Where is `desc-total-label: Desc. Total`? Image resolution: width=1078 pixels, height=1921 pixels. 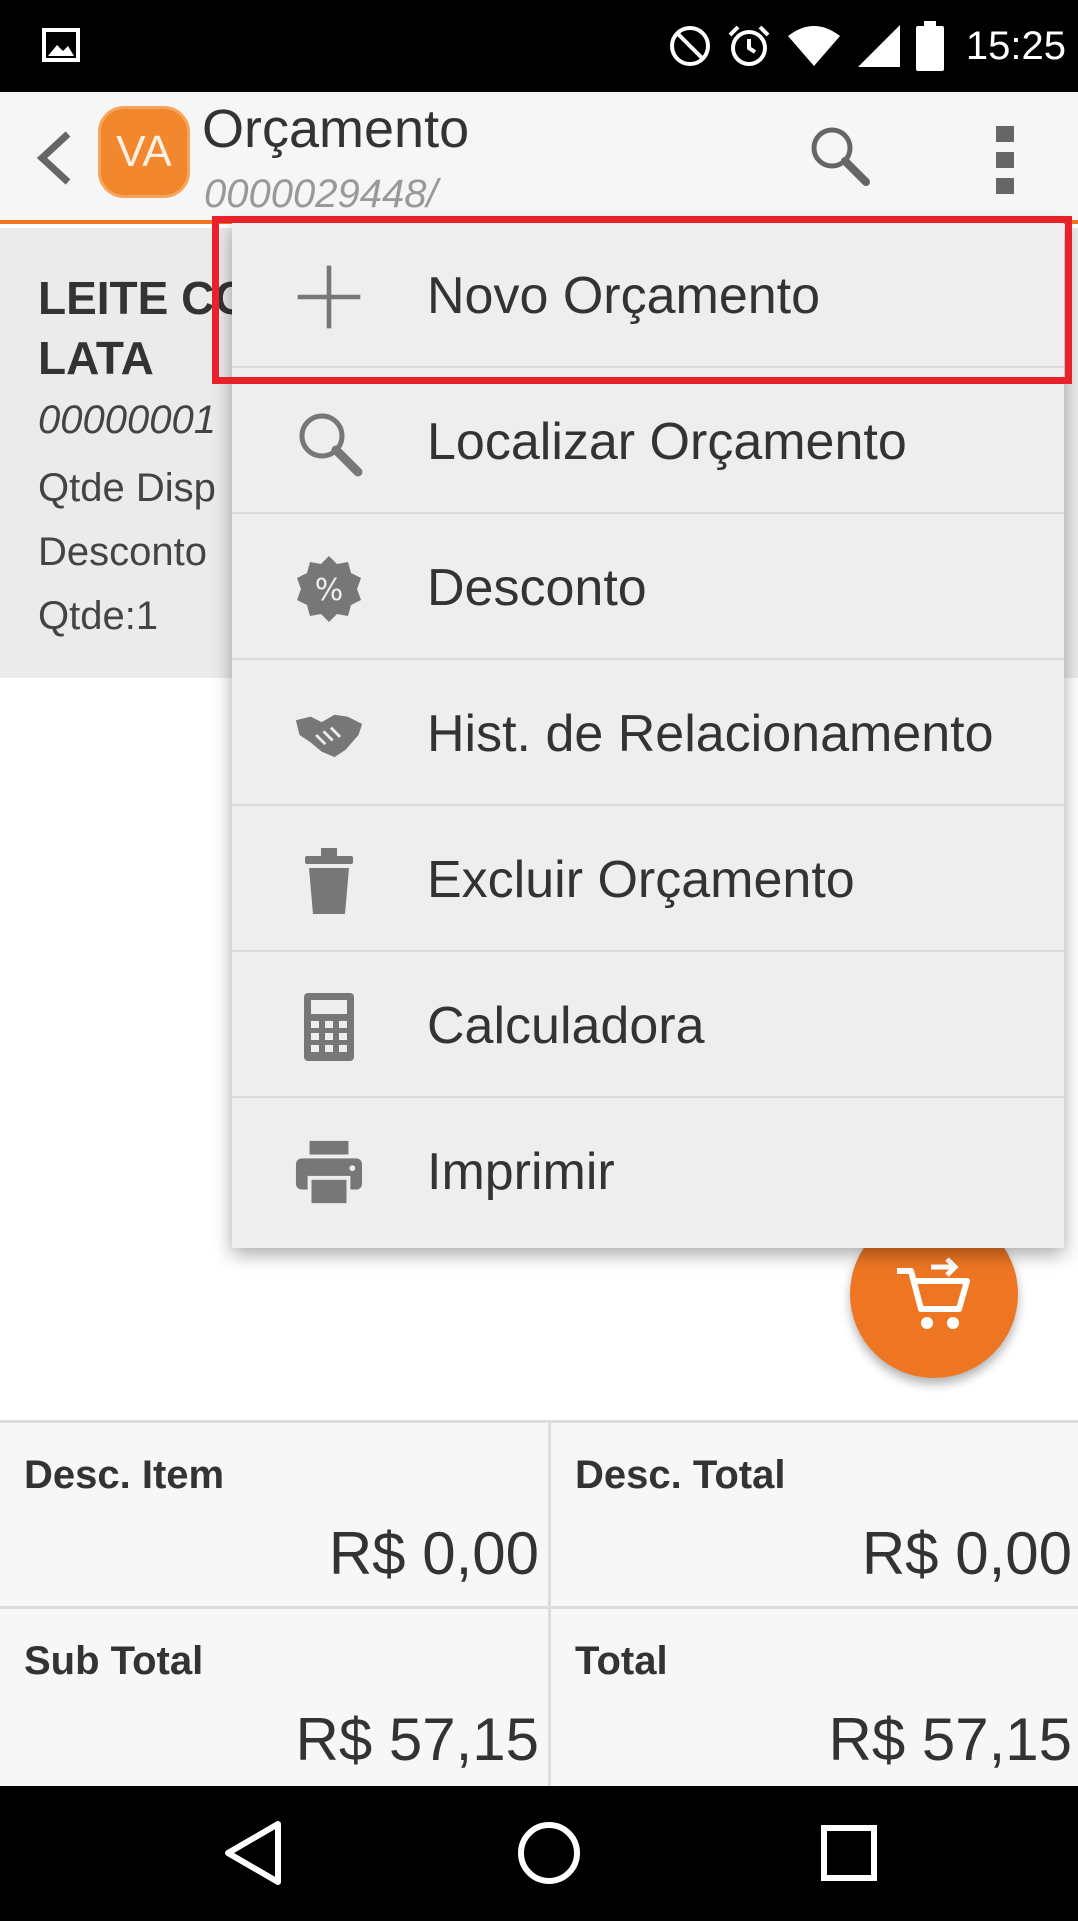 desc-total-label: Desc. Total is located at coordinates (680, 1475).